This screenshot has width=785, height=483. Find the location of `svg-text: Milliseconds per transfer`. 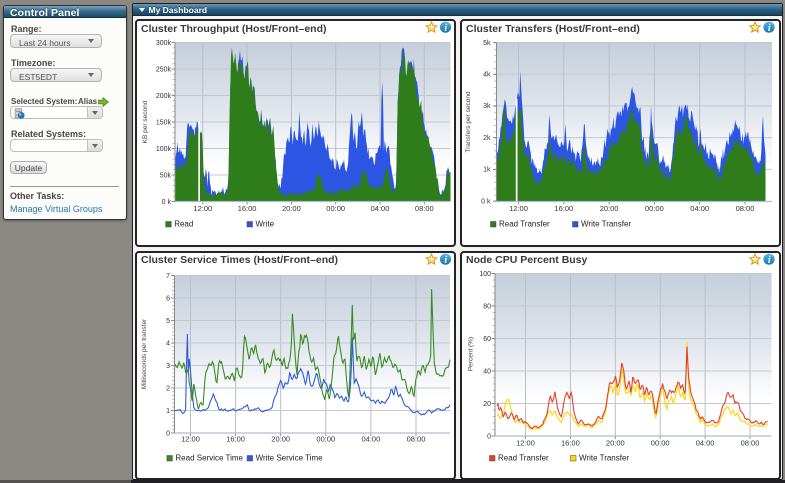

svg-text: Milliseconds per transfer is located at coordinates (144, 353).